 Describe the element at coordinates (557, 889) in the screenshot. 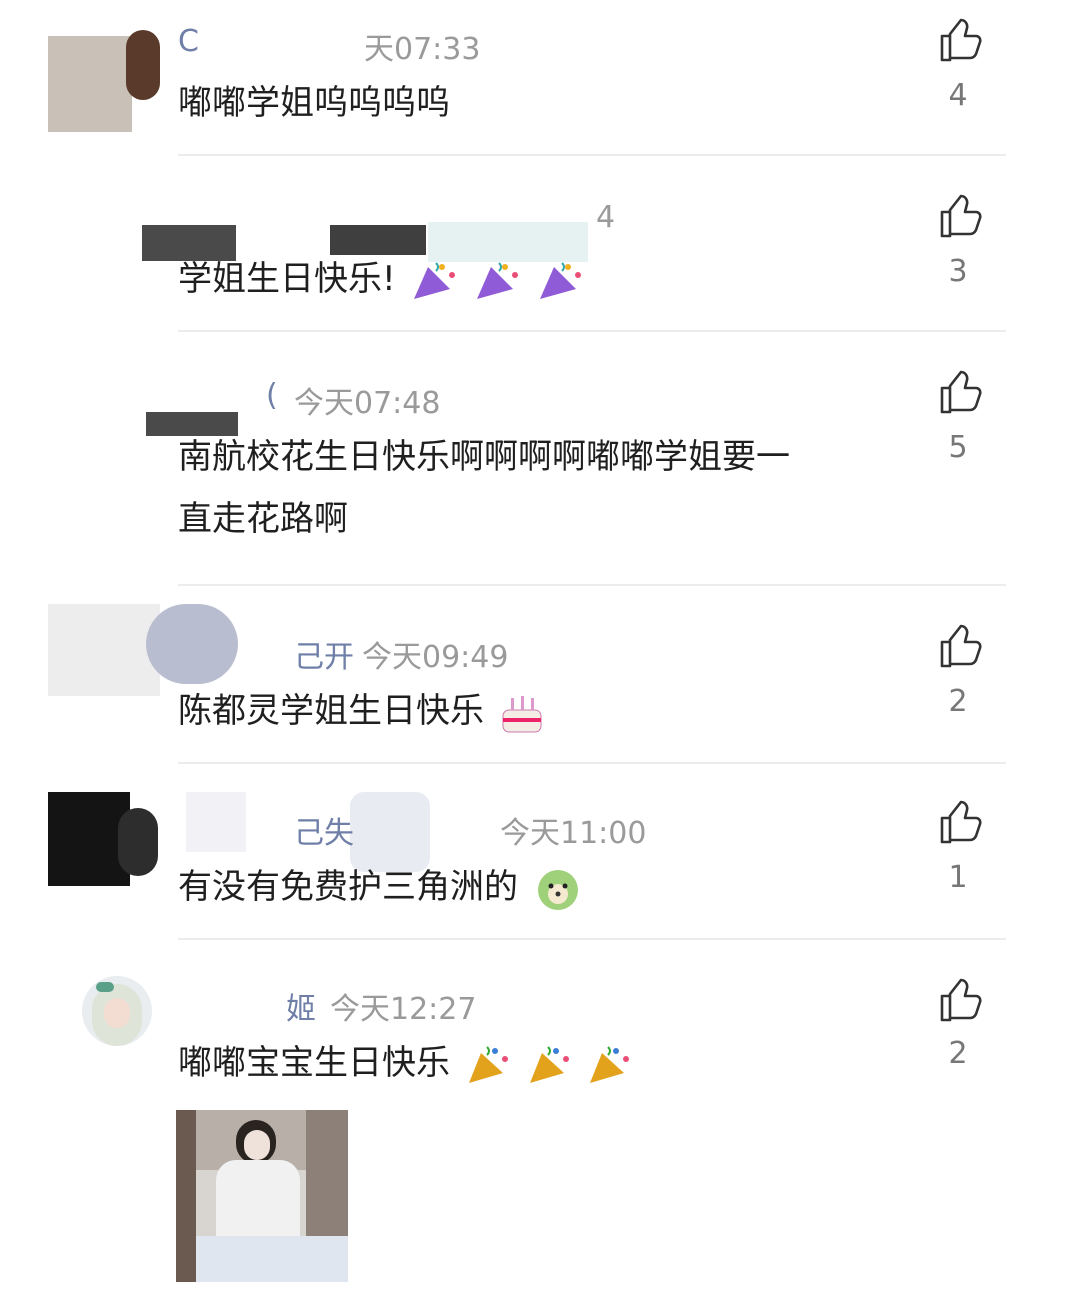

I see `dog-face-icon` at that location.